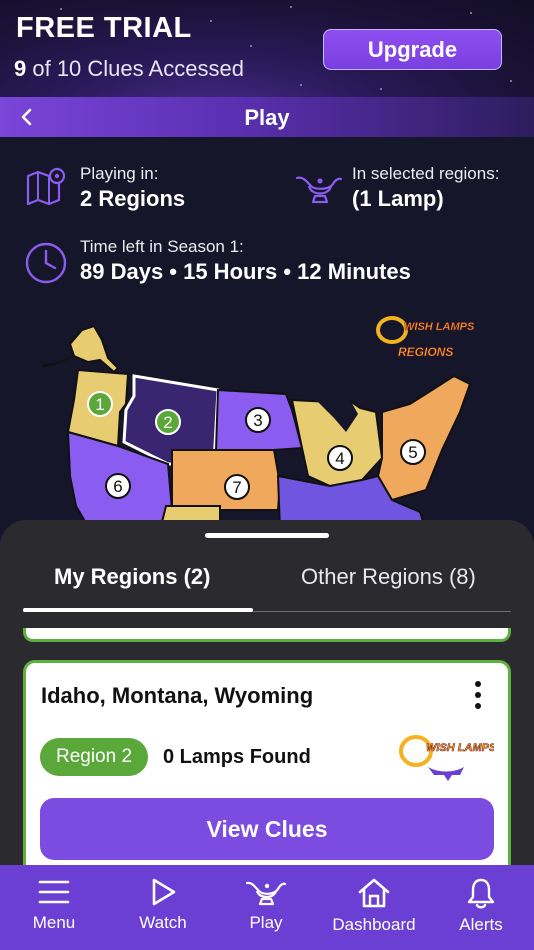 Image resolution: width=534 pixels, height=950 pixels. I want to click on region-marker-1-label: 1, so click(99, 404).